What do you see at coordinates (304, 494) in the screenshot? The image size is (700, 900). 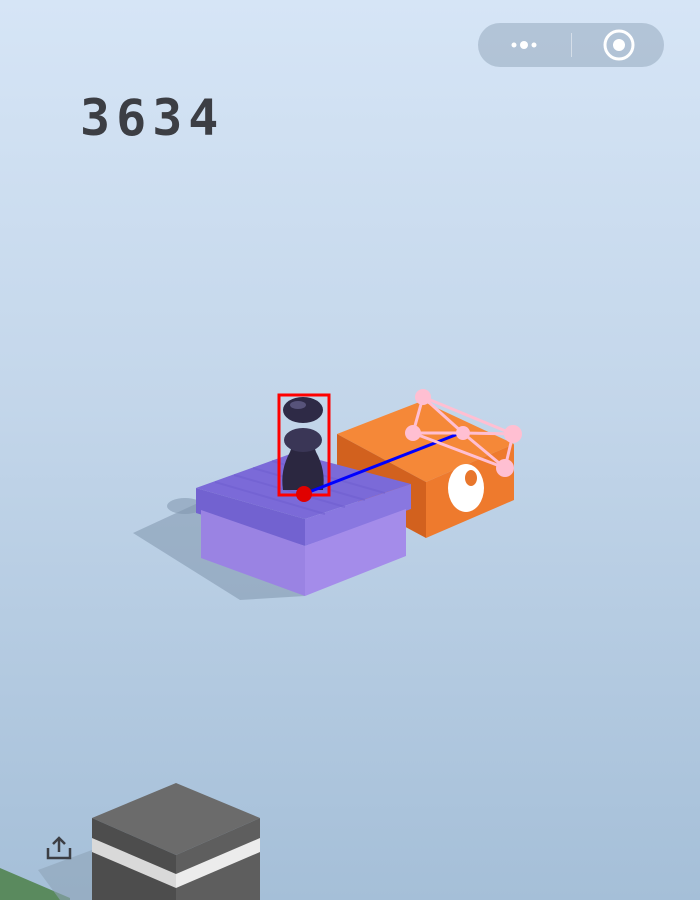 I see `player-base-point` at bounding box center [304, 494].